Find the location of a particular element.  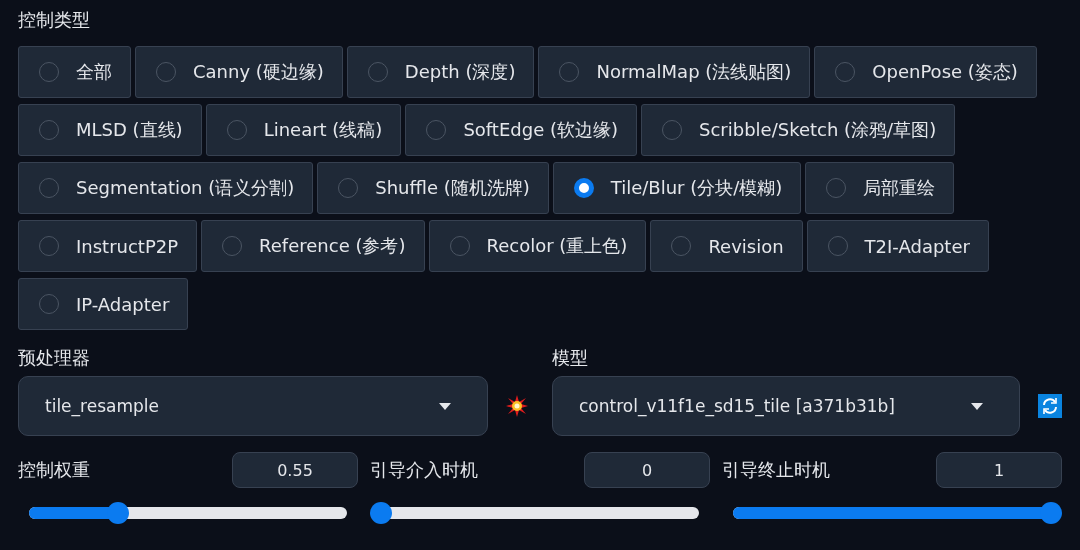

option-label: OpenPose (姿态) is located at coordinates (945, 72).